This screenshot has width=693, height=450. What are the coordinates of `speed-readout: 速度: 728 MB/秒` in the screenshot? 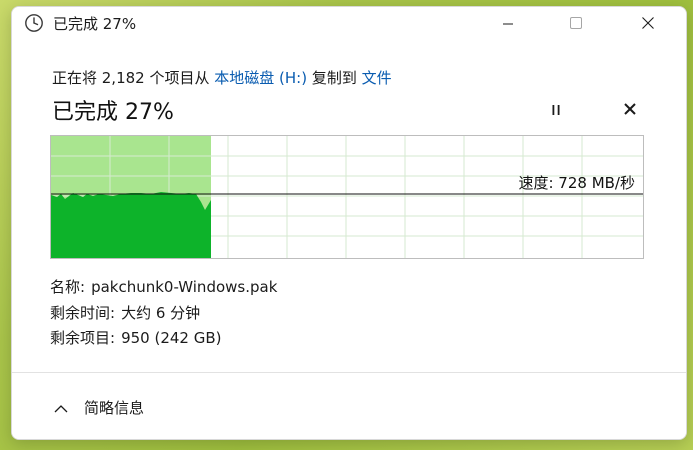 It's located at (576, 183).